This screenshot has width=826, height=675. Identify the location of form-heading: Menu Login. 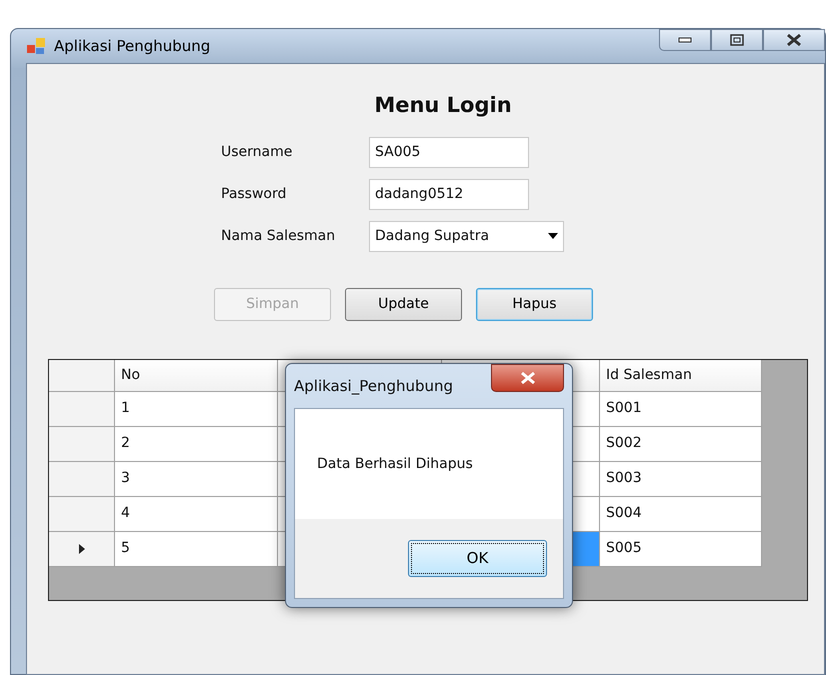
(443, 105).